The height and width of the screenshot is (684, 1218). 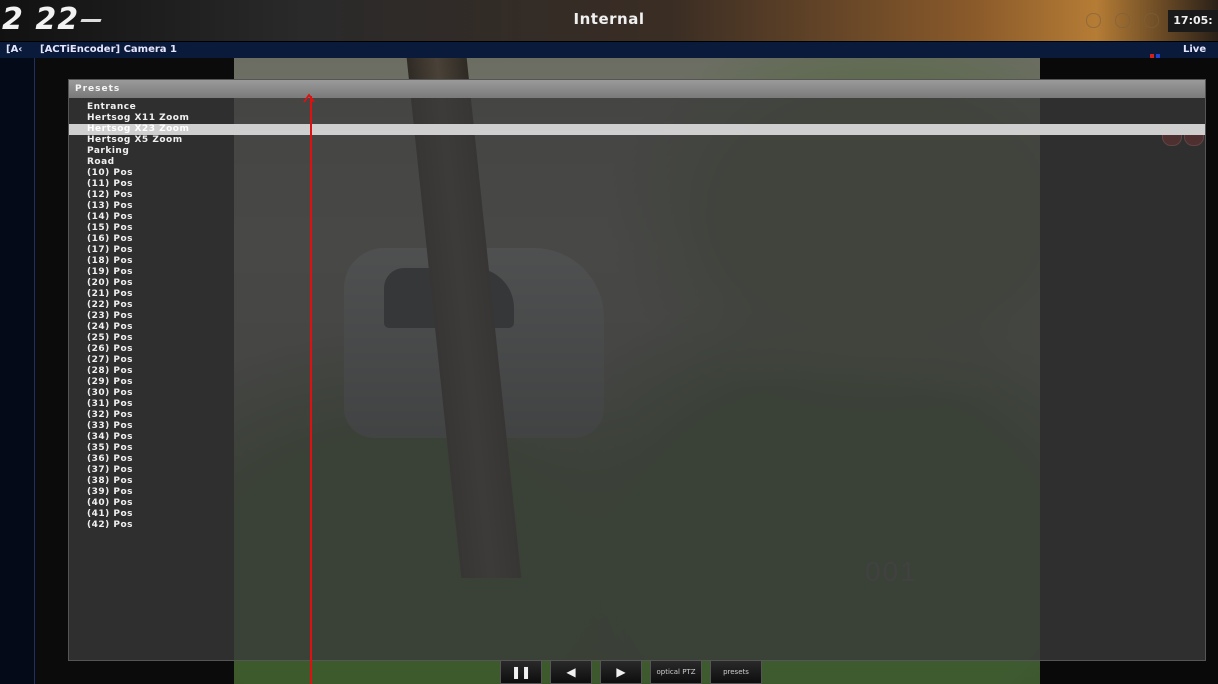 What do you see at coordinates (637, 206) in the screenshot?
I see `preset-item: (13) Pos` at bounding box center [637, 206].